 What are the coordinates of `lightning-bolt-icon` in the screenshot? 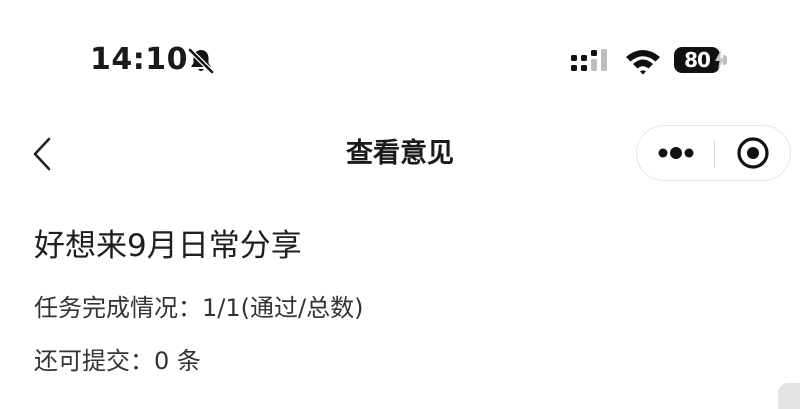 It's located at (720, 60).